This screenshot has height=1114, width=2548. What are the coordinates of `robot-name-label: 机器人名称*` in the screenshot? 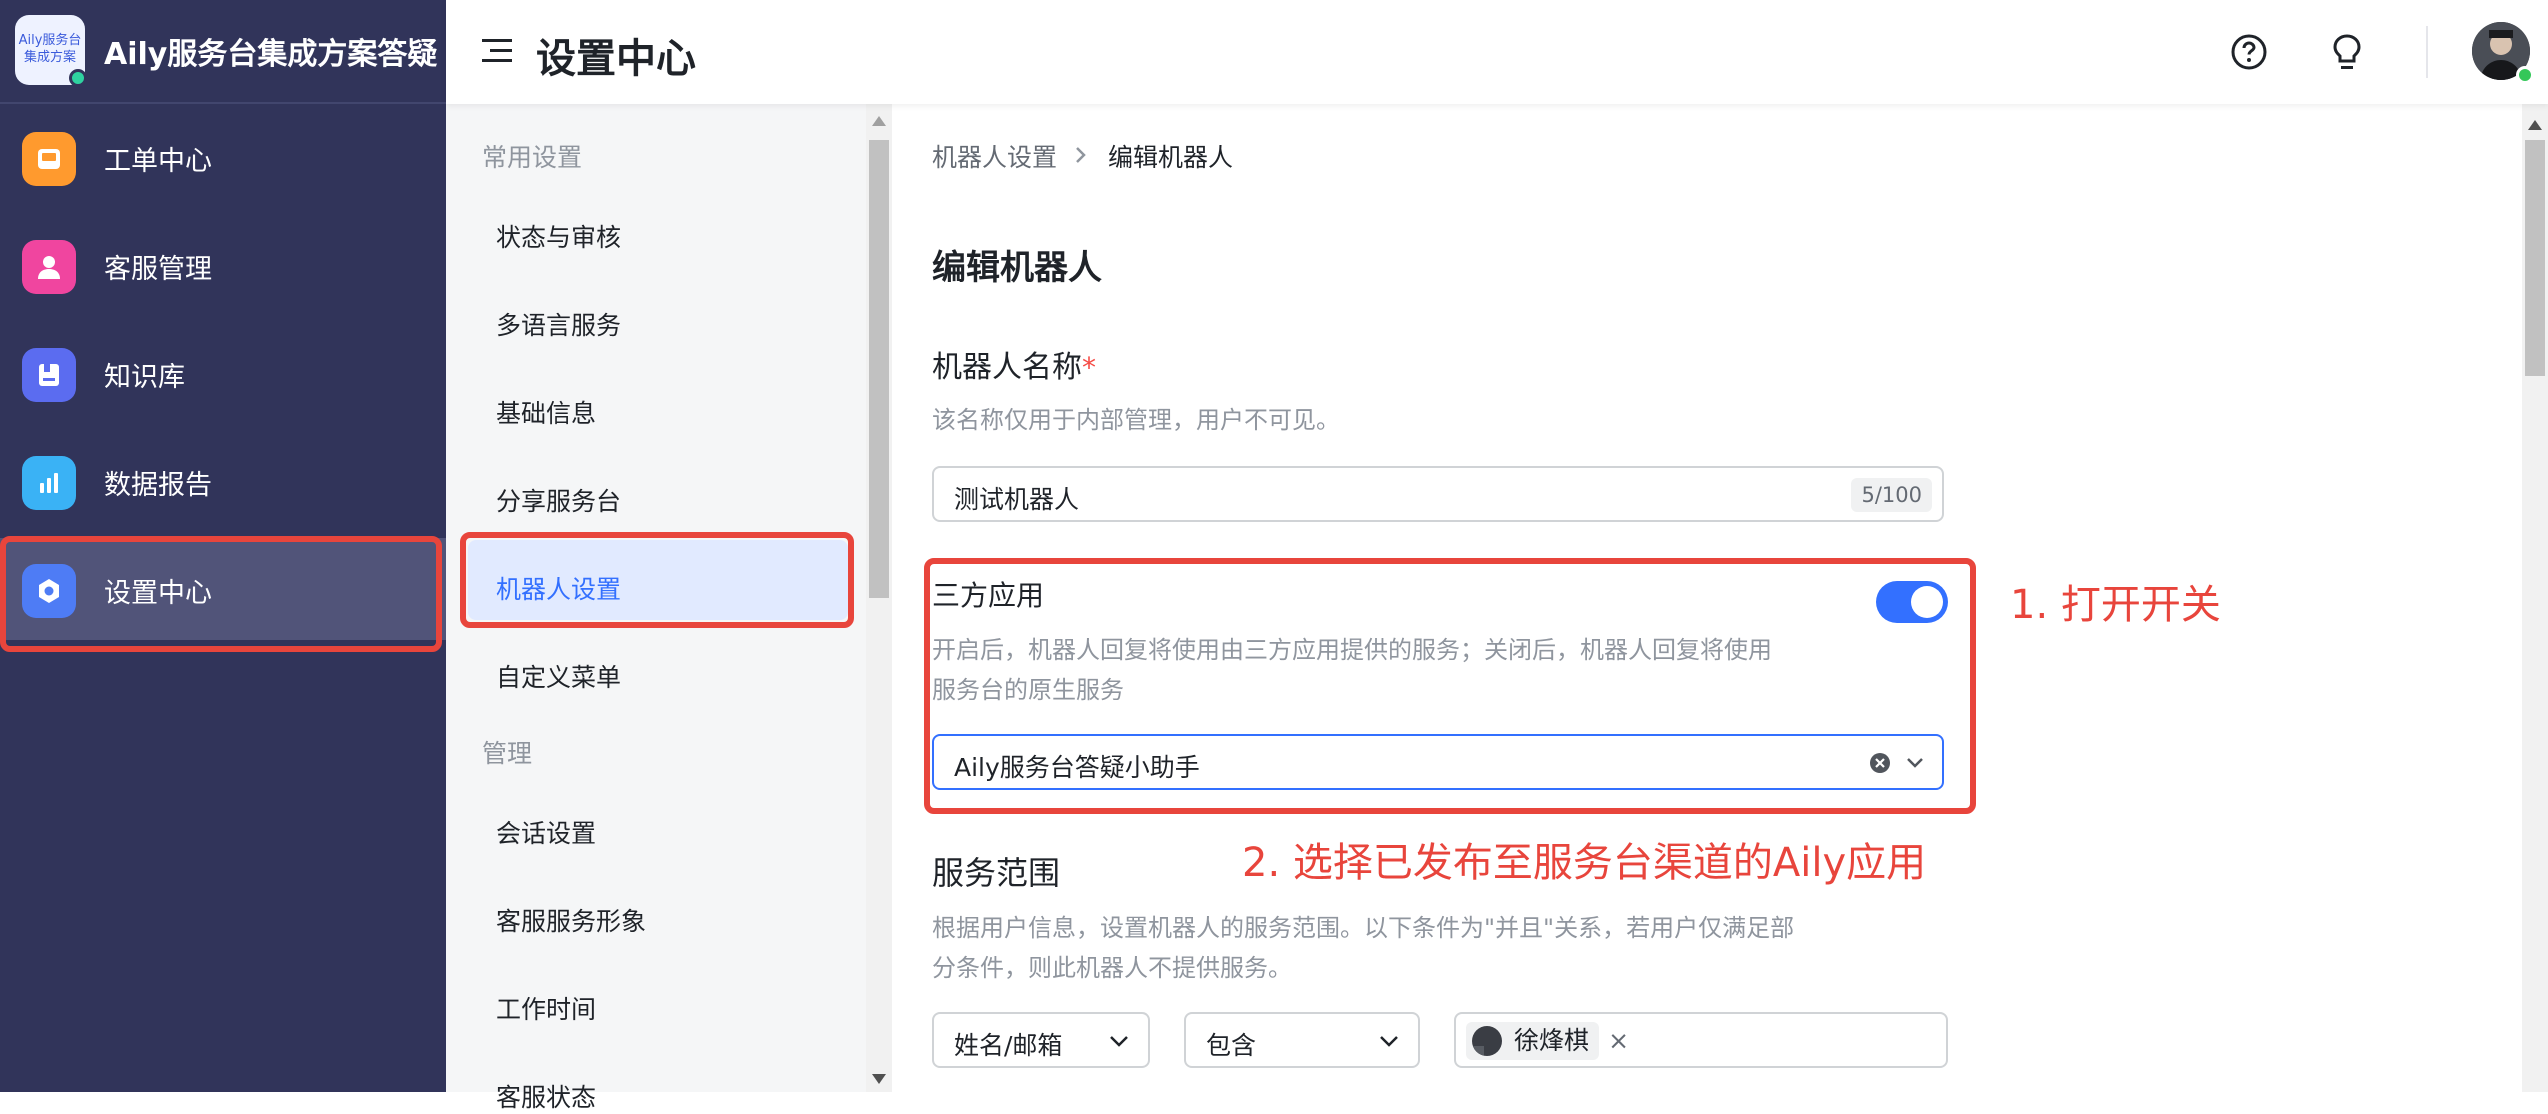 It's located at (1014, 364).